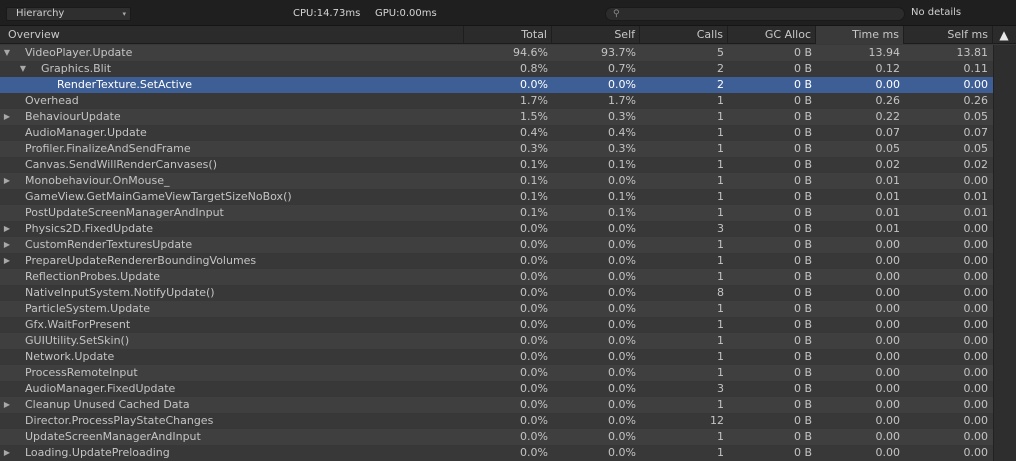 This screenshot has width=1016, height=461. What do you see at coordinates (113, 436) in the screenshot?
I see `row-label: UpdateScreenManagerAndInput` at bounding box center [113, 436].